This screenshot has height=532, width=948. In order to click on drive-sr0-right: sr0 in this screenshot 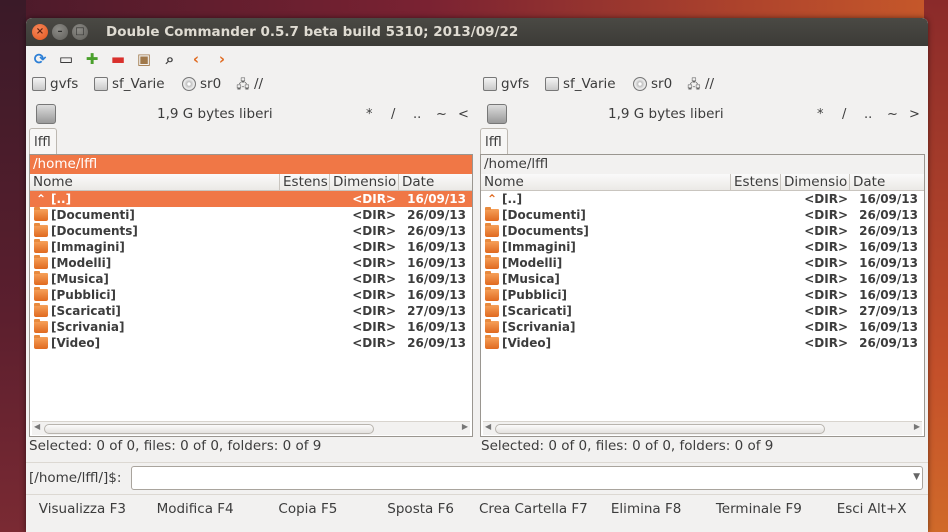, I will do `click(652, 84)`.